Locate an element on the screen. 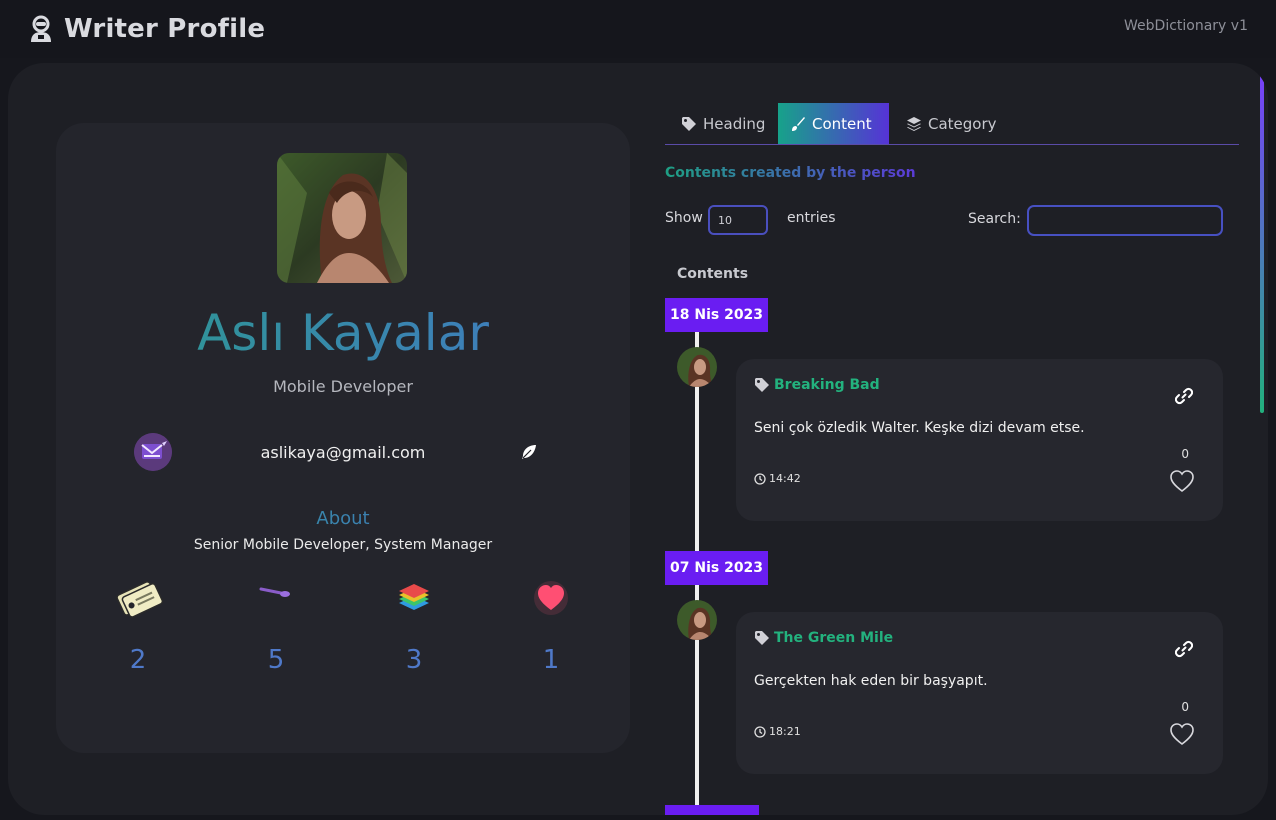 The image size is (1276, 820). post-time: 14:42 is located at coordinates (777, 478).